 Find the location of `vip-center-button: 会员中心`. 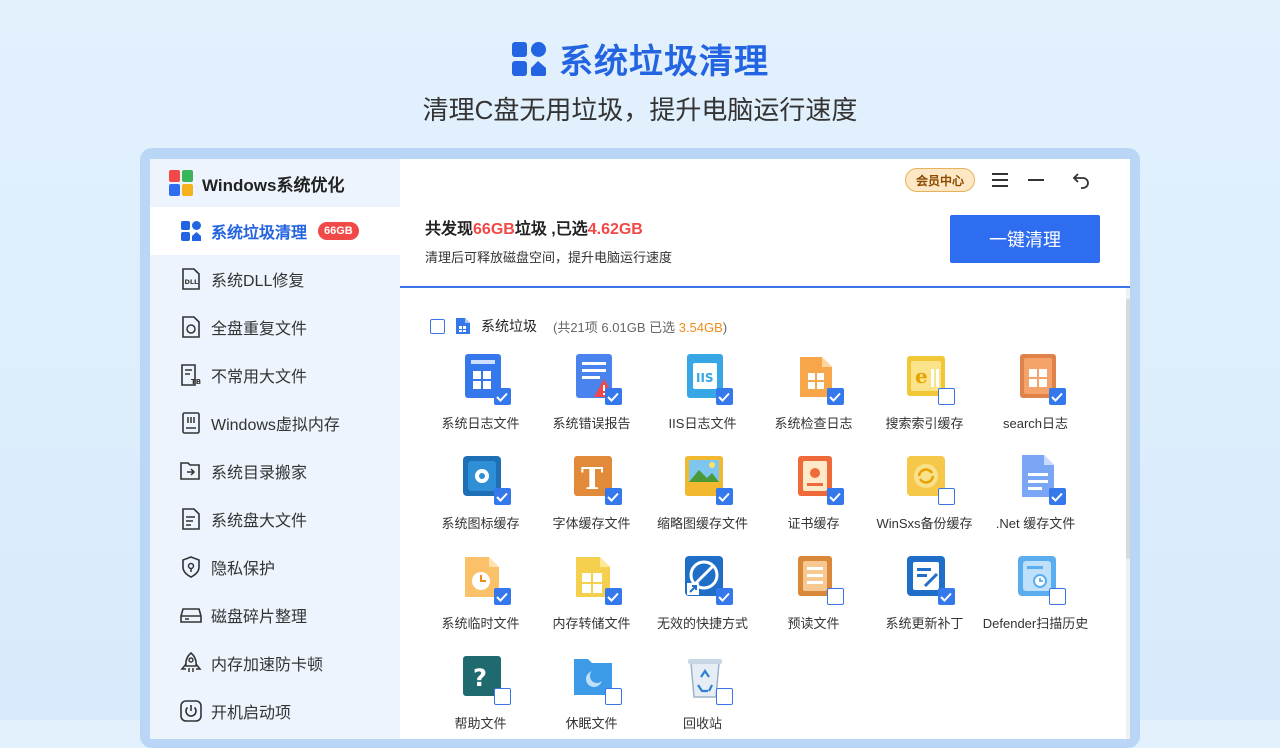

vip-center-button: 会员中心 is located at coordinates (940, 180).